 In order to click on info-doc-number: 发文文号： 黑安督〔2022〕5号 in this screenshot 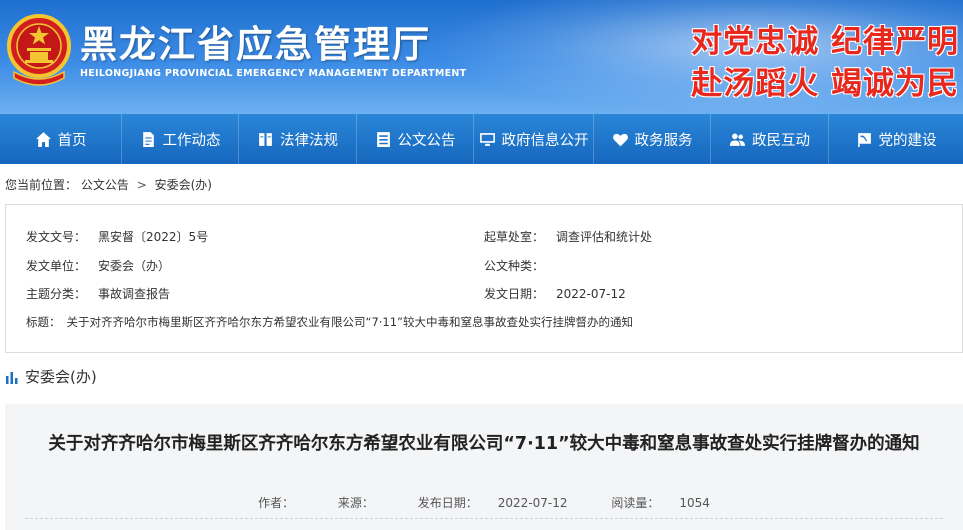, I will do `click(117, 236)`.